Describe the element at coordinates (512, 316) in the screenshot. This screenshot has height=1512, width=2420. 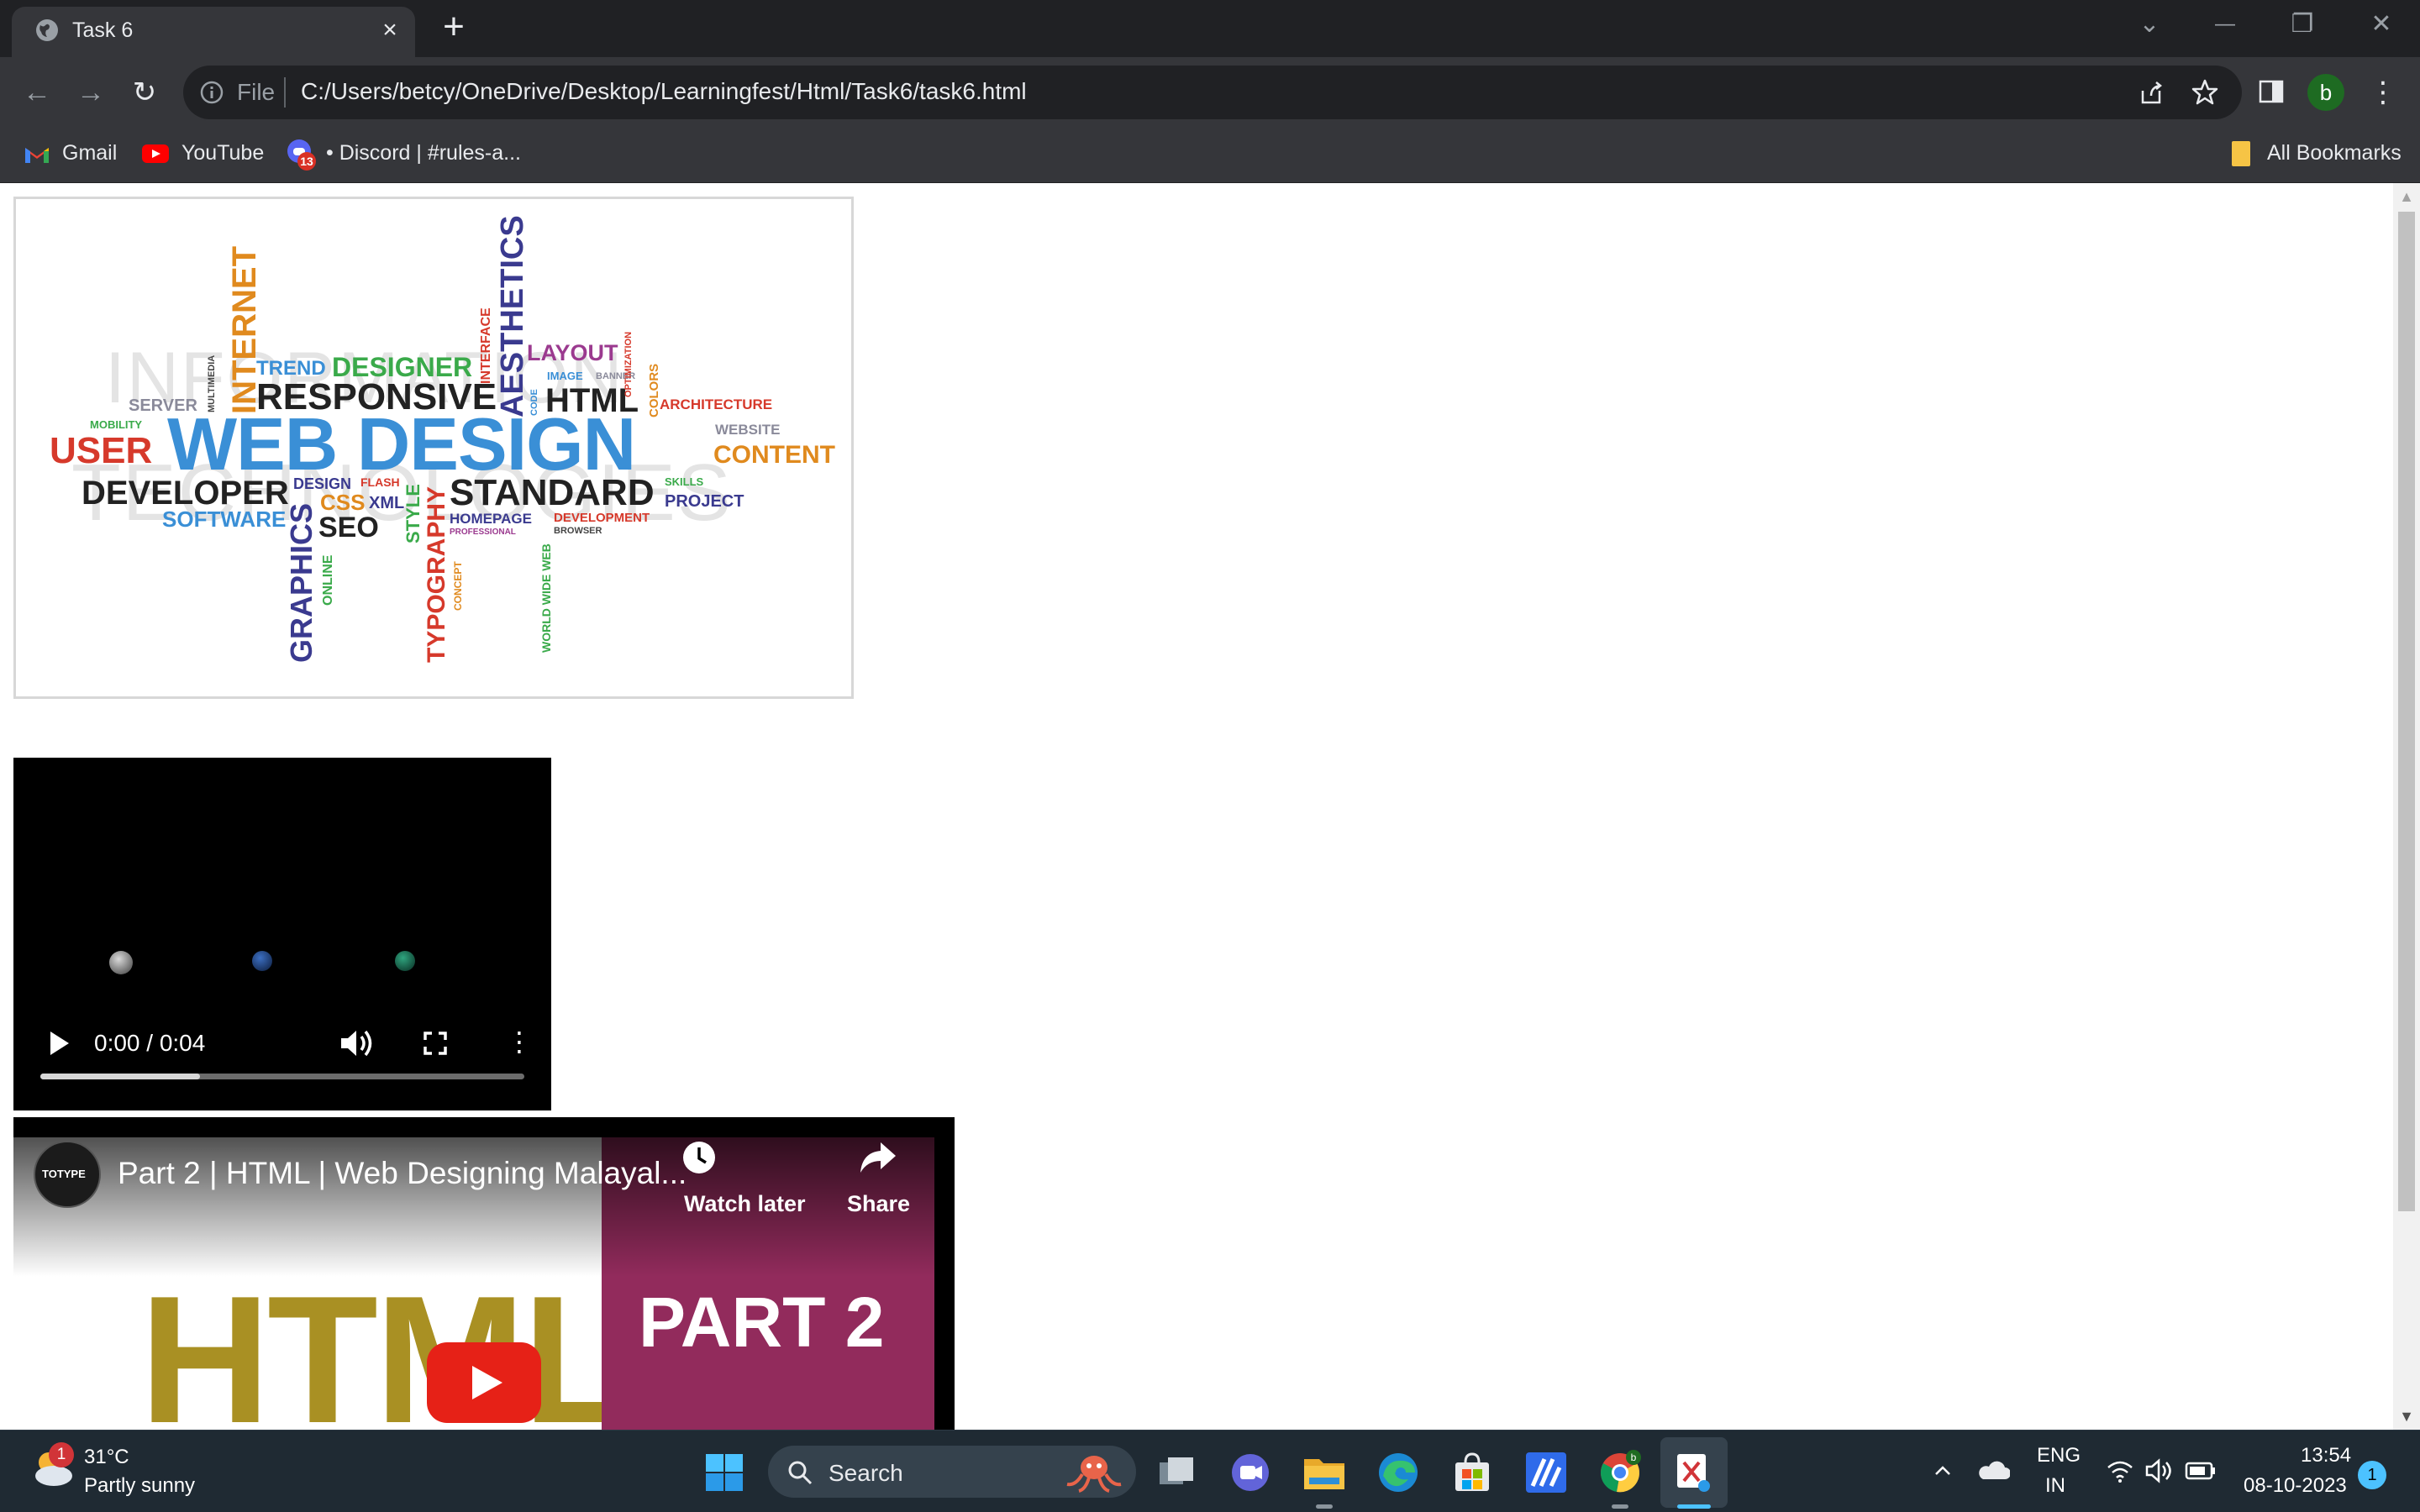
I see `wordcloud-word: AESTHETICS` at that location.